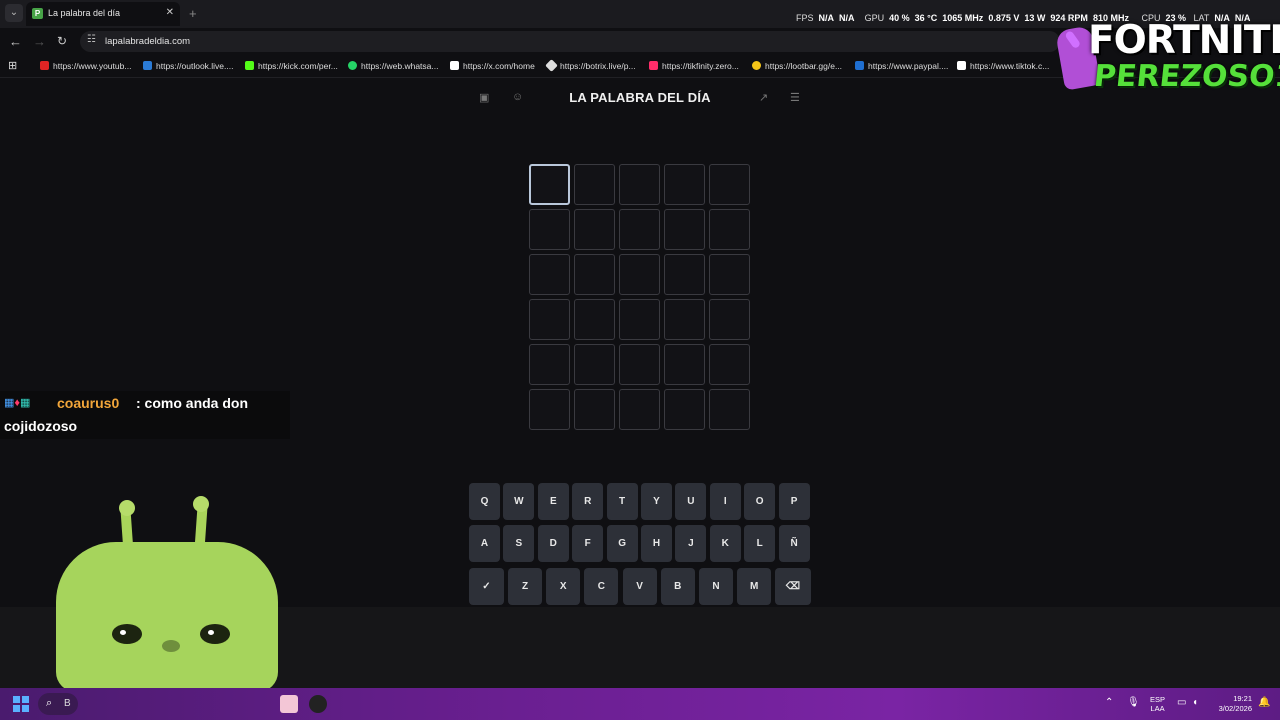  Describe the element at coordinates (794, 501) in the screenshot. I see `key-p: P` at that location.